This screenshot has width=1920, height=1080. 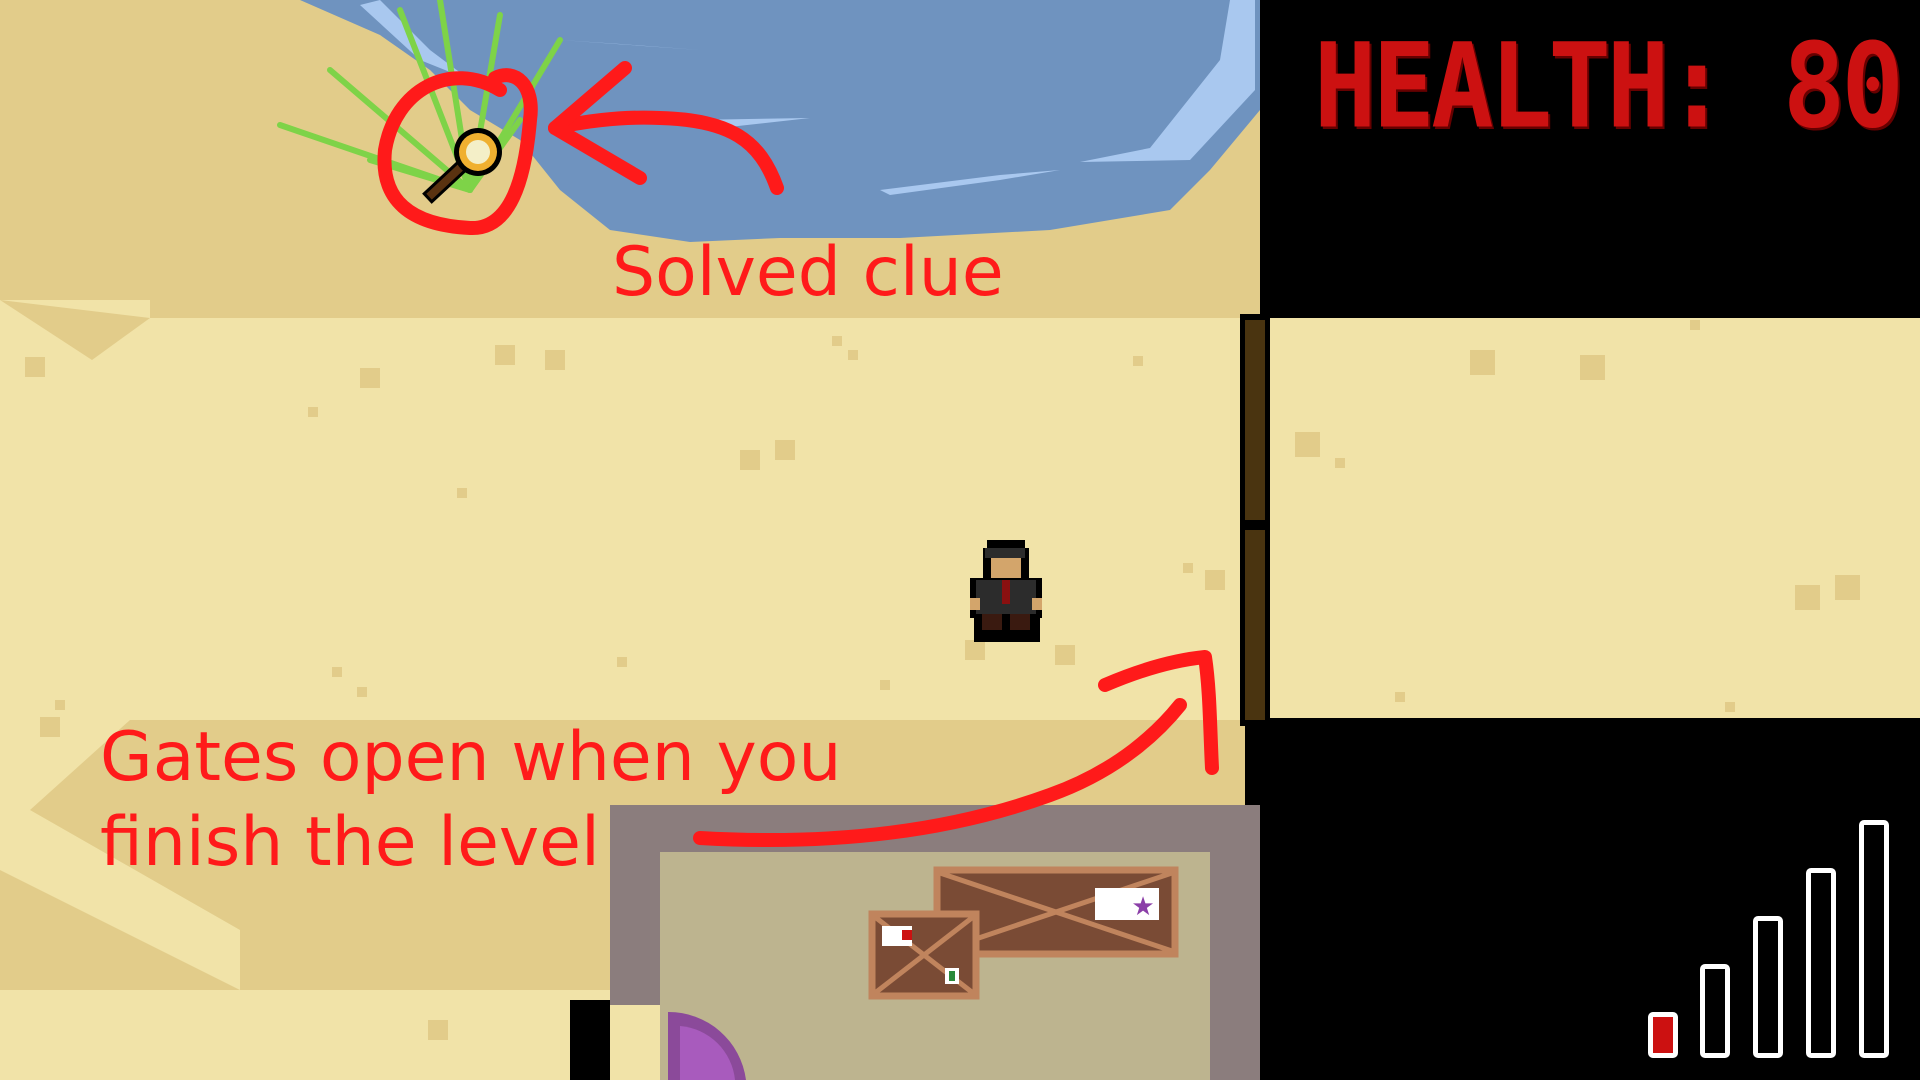 I want to click on solved-clue-label: Solved clue, so click(x=808, y=272).